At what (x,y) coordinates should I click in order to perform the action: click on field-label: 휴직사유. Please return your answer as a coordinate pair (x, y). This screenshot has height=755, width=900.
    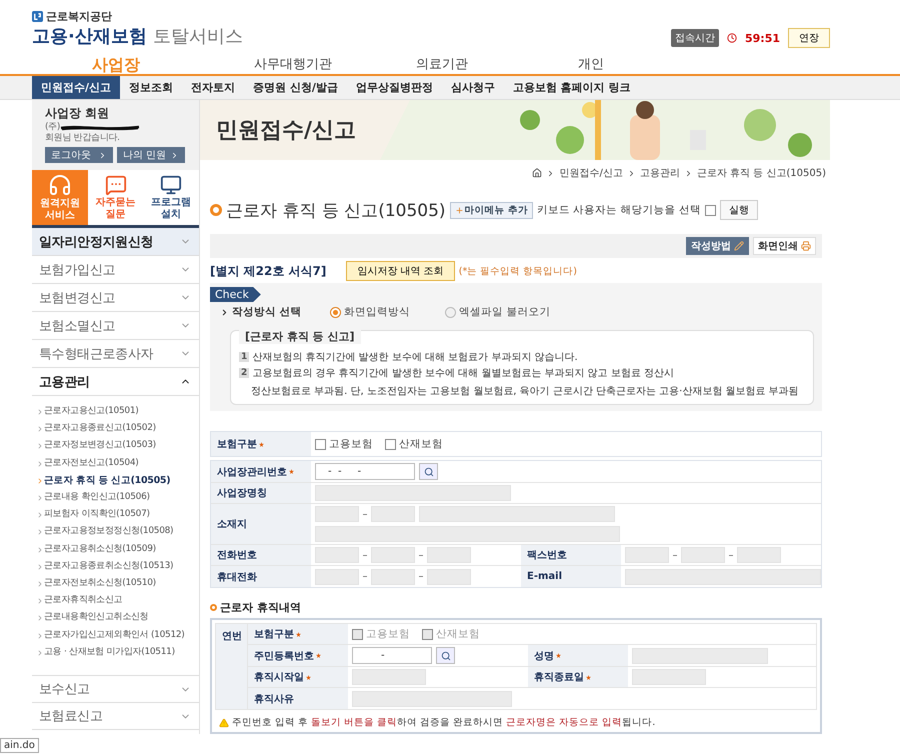
    Looking at the image, I should click on (298, 698).